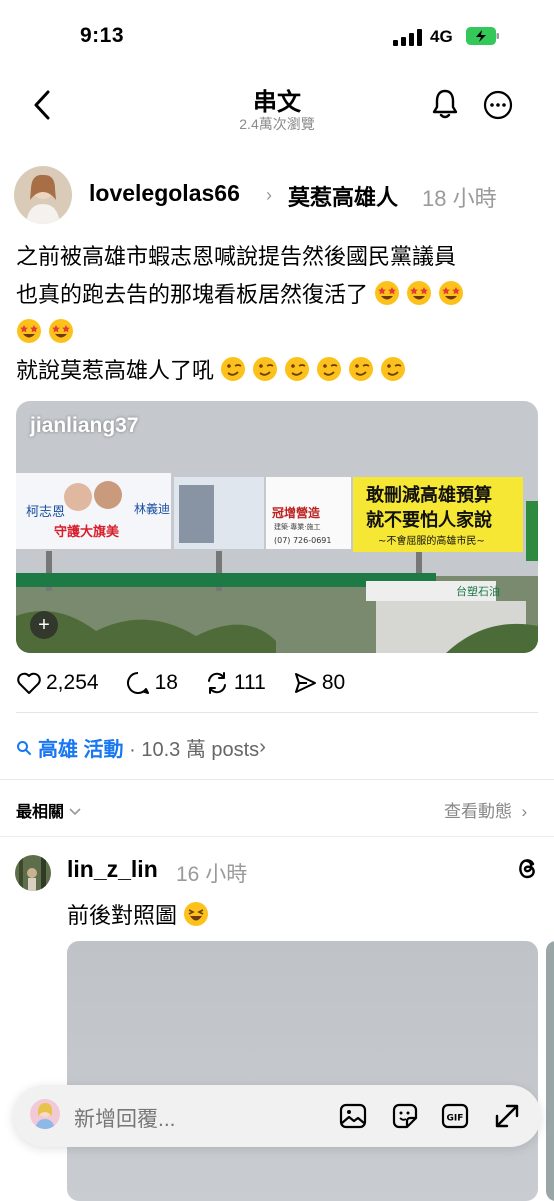 This screenshot has width=554, height=1201. I want to click on sticker-icon, so click(405, 1116).